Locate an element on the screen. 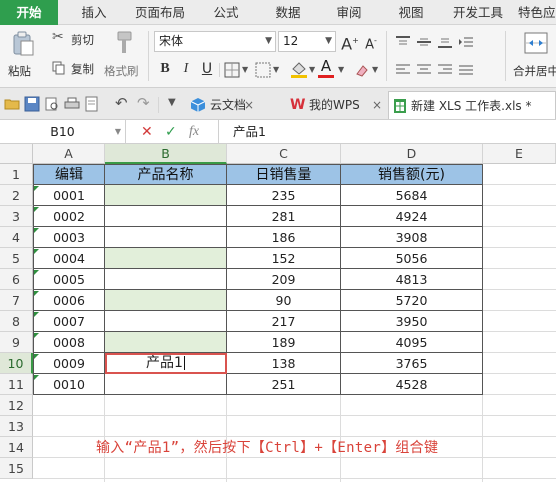  row-header-14: 14 is located at coordinates (16, 447).